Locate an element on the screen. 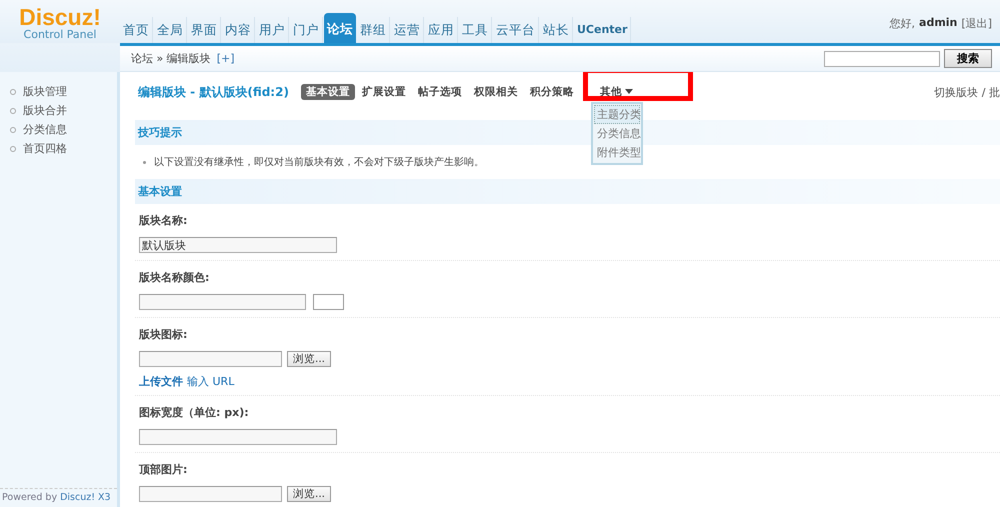 The width and height of the screenshot is (1000, 507). greeting-text: 您好, is located at coordinates (903, 23).